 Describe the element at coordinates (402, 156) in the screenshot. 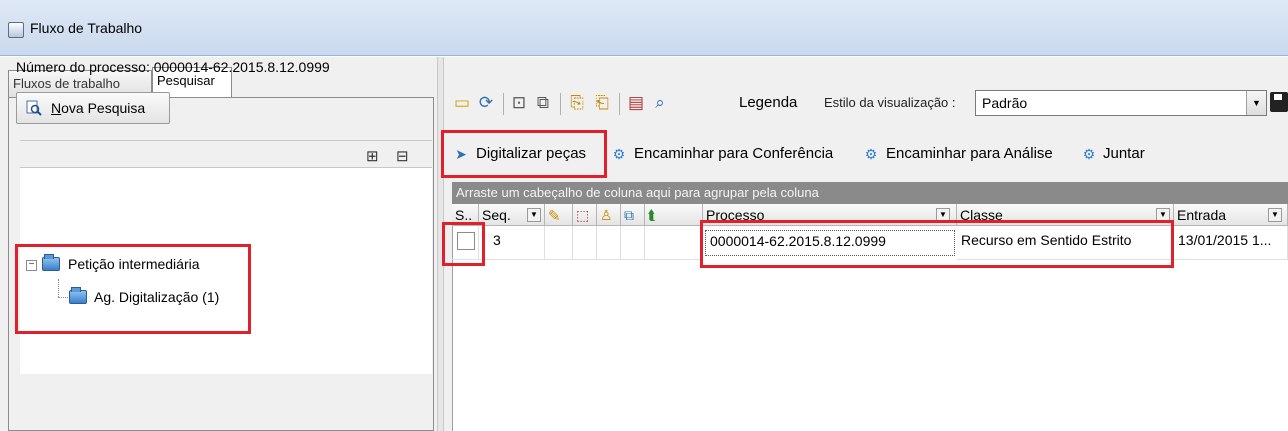

I see `collapse-all-icon: ⊟` at that location.